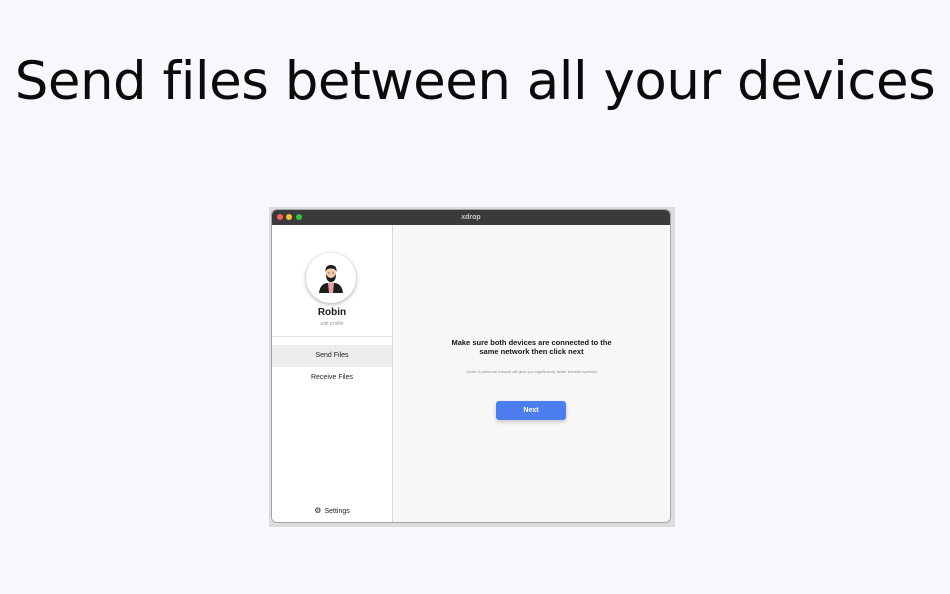 The width and height of the screenshot is (950, 594). Describe the element at coordinates (332, 324) in the screenshot. I see `edit-profile-link: edit profile` at that location.